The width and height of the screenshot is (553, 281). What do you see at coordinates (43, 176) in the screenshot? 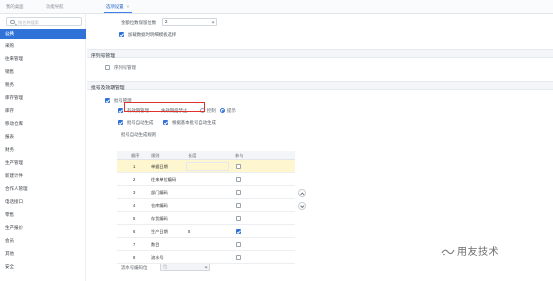
I see `sidebar-item-piecework: 新建计件` at bounding box center [43, 176].